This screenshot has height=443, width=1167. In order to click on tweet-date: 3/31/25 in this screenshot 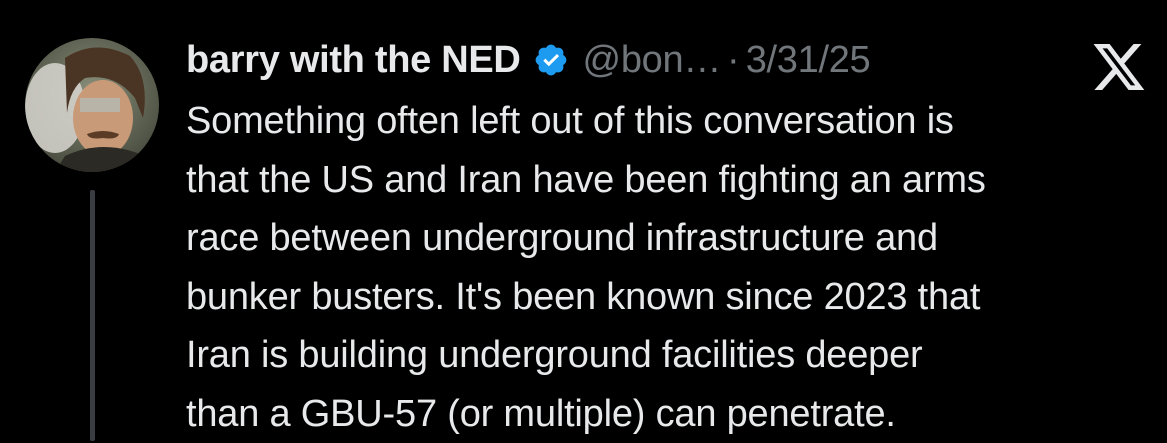, I will do `click(808, 60)`.